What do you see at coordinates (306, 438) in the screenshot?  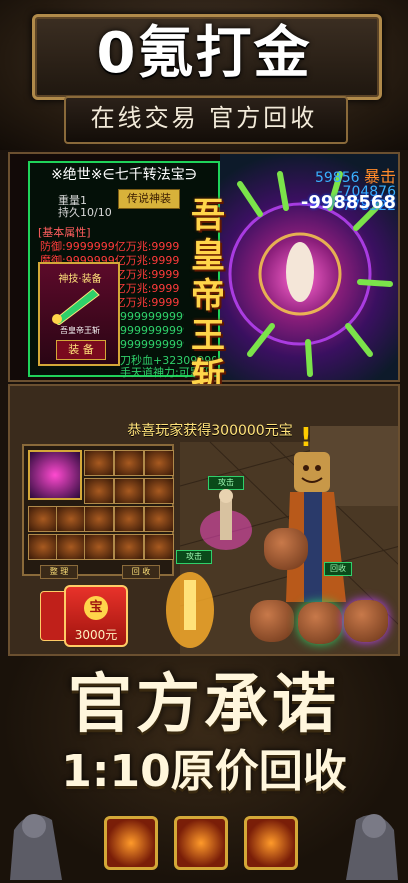 I see `quest-marker-icon: !` at bounding box center [306, 438].